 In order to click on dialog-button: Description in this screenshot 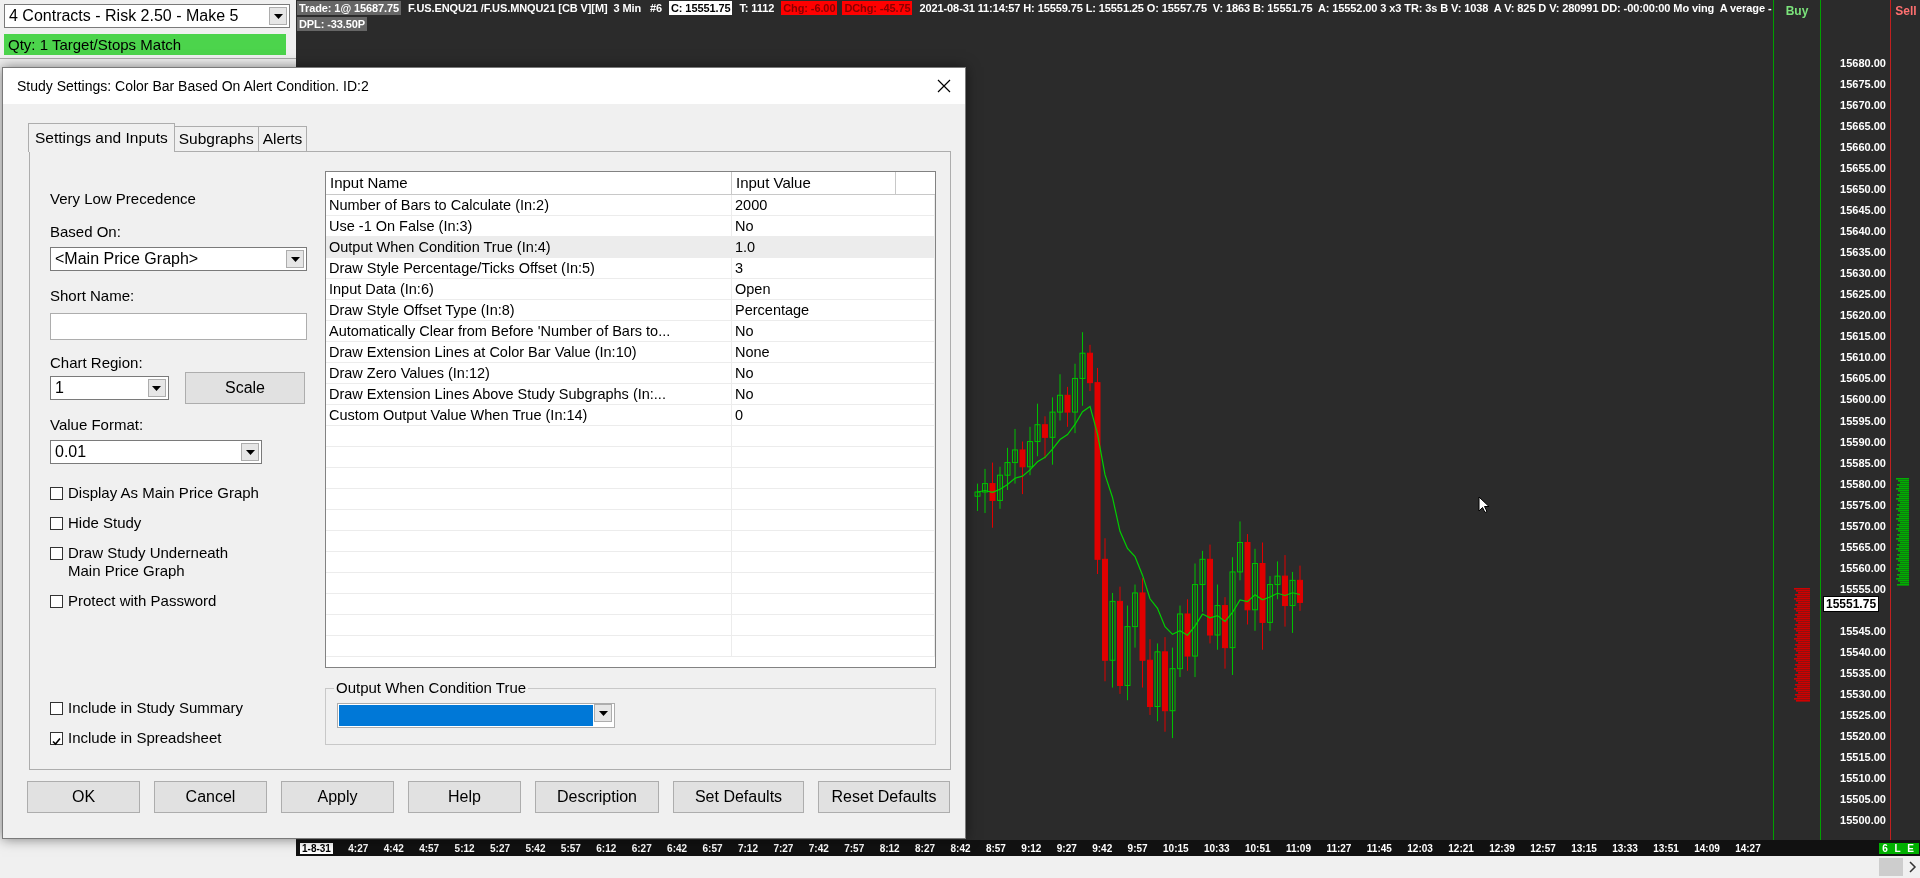, I will do `click(597, 797)`.